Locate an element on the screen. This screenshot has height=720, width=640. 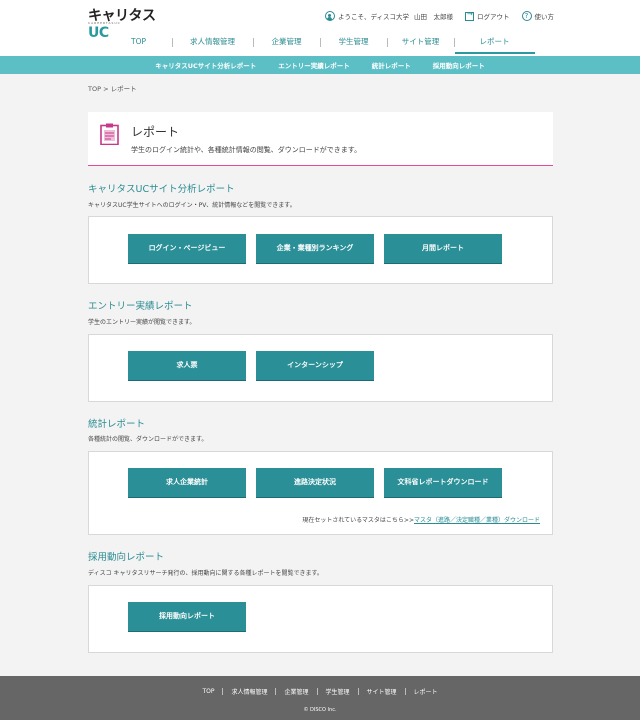
logout-link: ログアウト is located at coordinates (493, 16).